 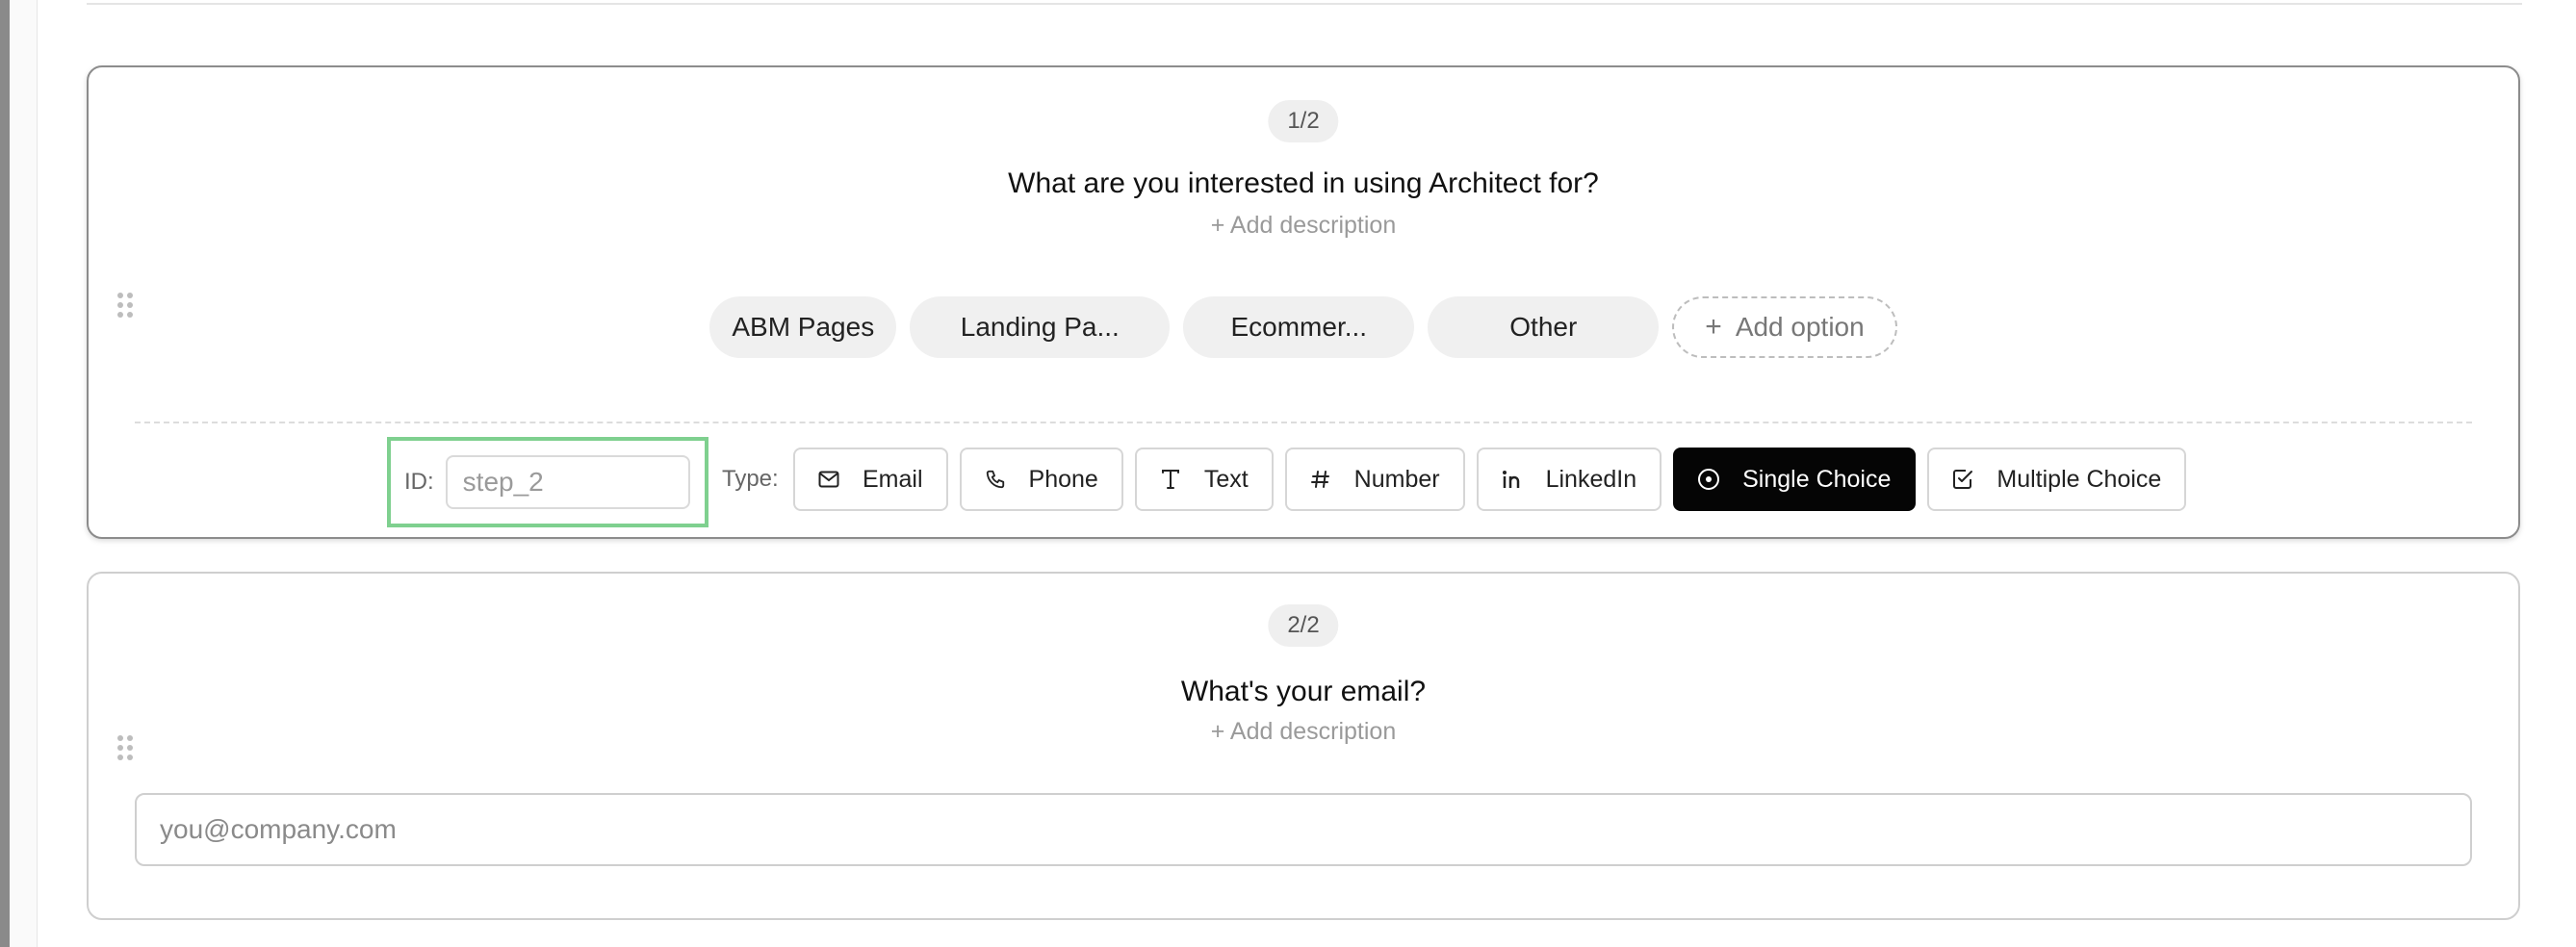 I want to click on type-button-linkedin: LinkedIn, so click(x=1569, y=480).